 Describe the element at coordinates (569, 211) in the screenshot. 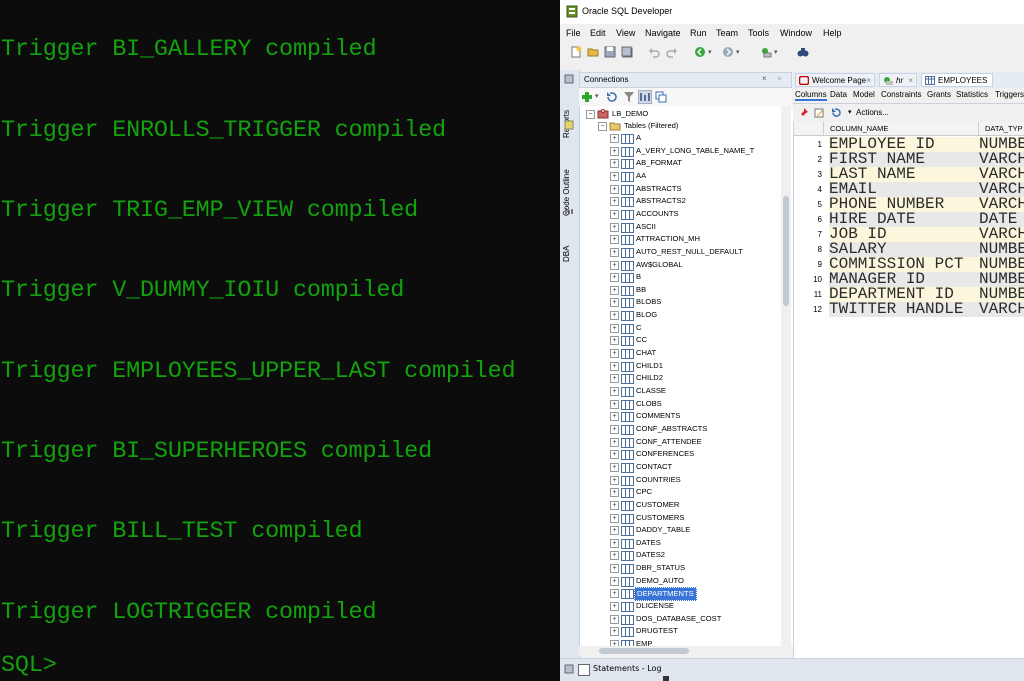

I see `code-outline-icon` at that location.